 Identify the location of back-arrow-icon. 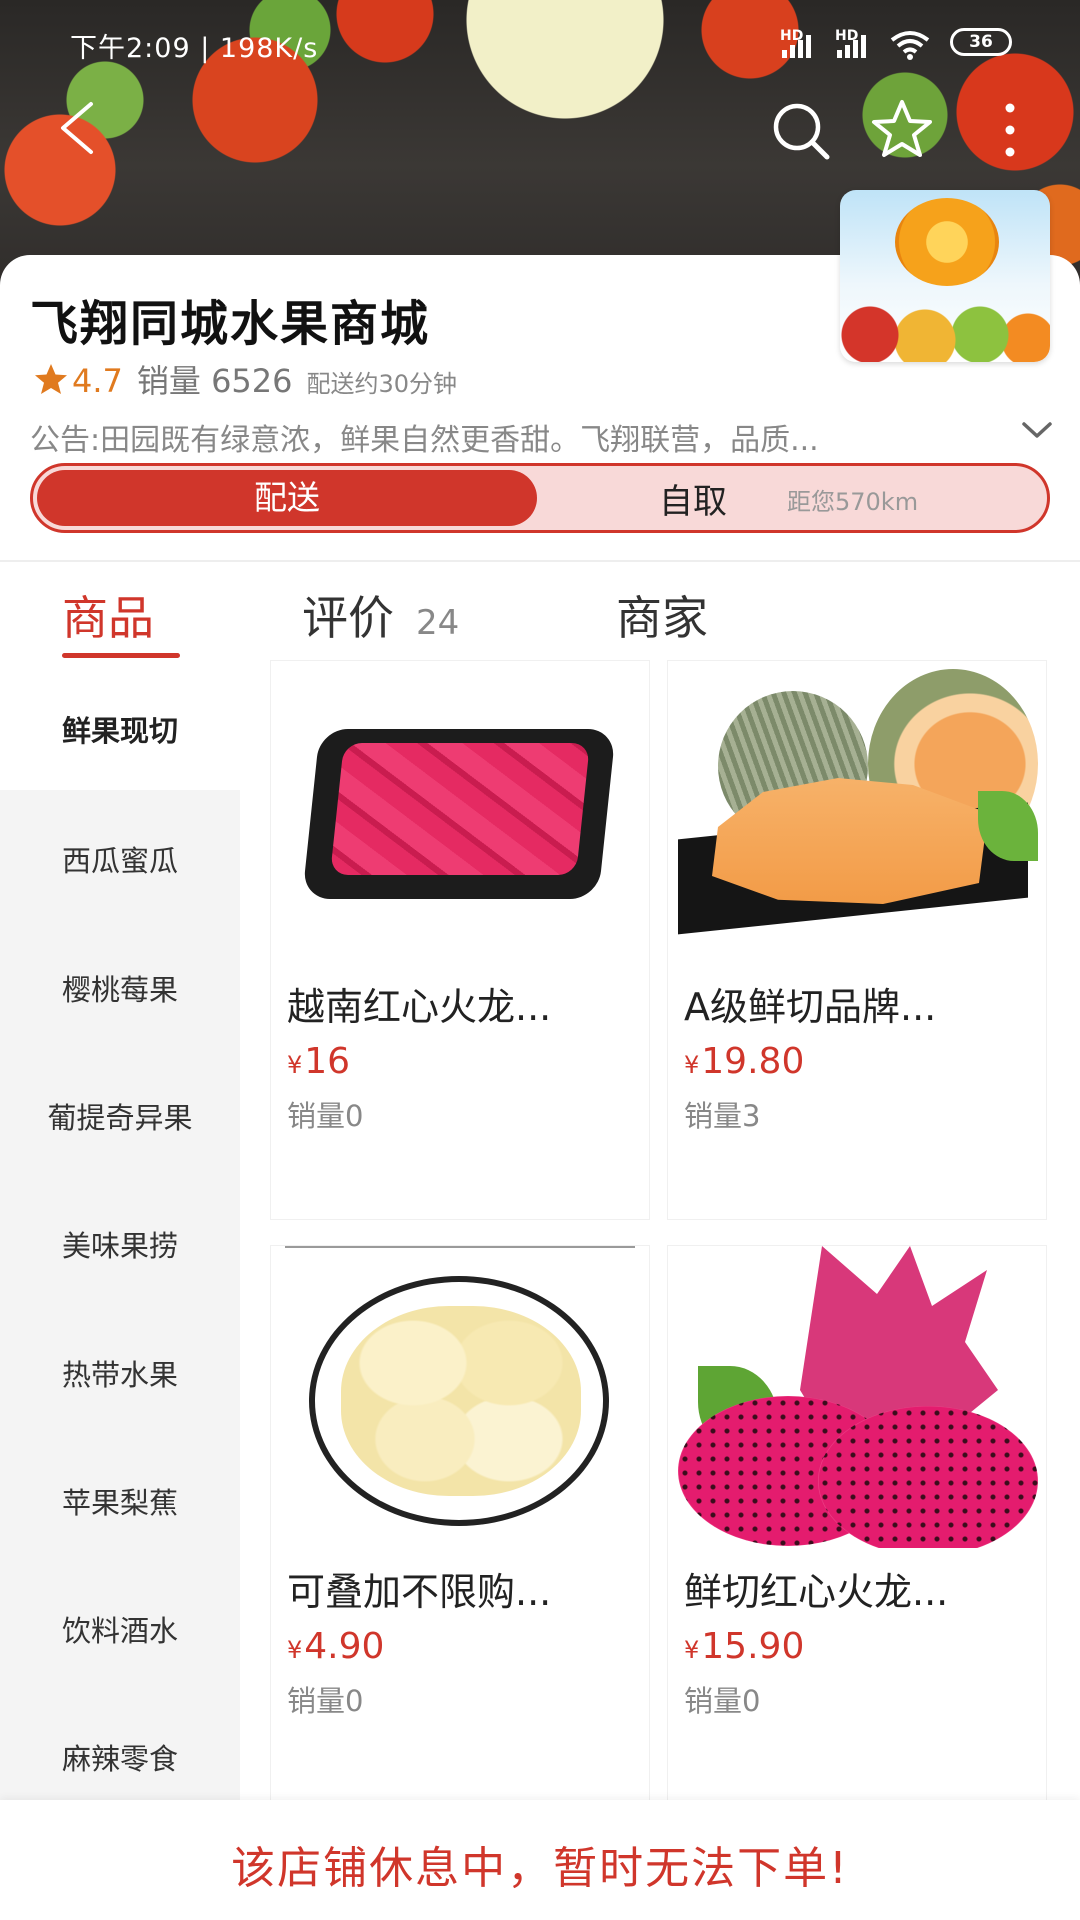
(77, 128).